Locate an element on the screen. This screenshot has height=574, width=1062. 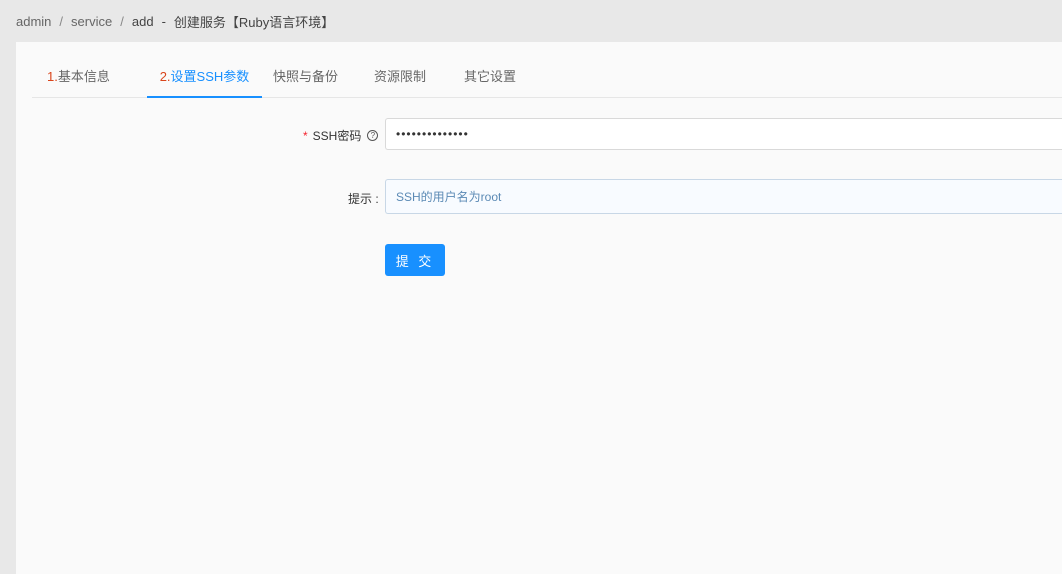
breadcrumb-dash: - is located at coordinates (163, 21).